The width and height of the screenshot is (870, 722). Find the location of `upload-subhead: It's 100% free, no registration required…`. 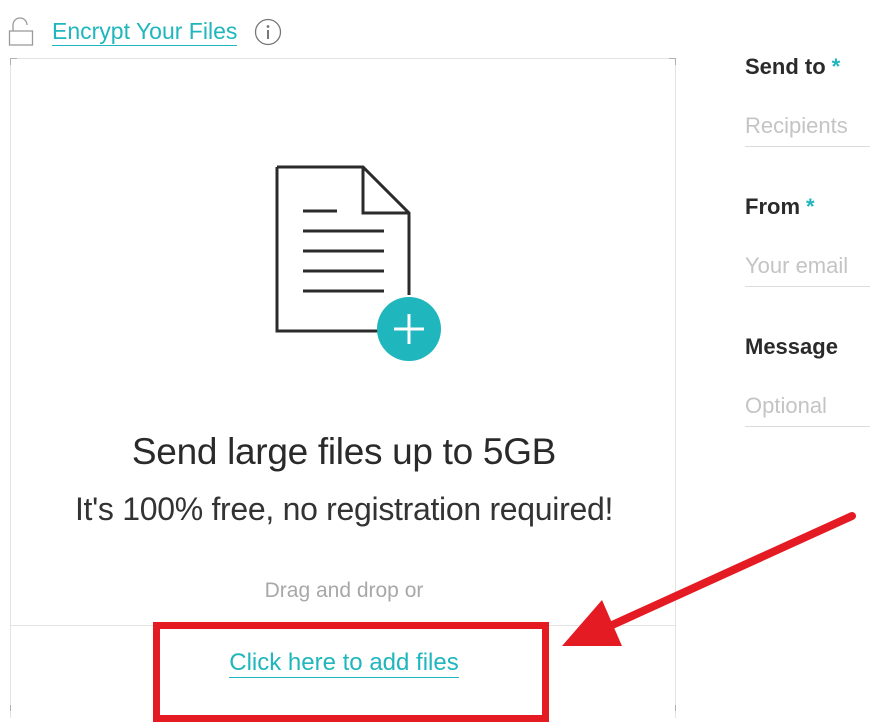

upload-subhead: It's 100% free, no registration required… is located at coordinates (344, 509).